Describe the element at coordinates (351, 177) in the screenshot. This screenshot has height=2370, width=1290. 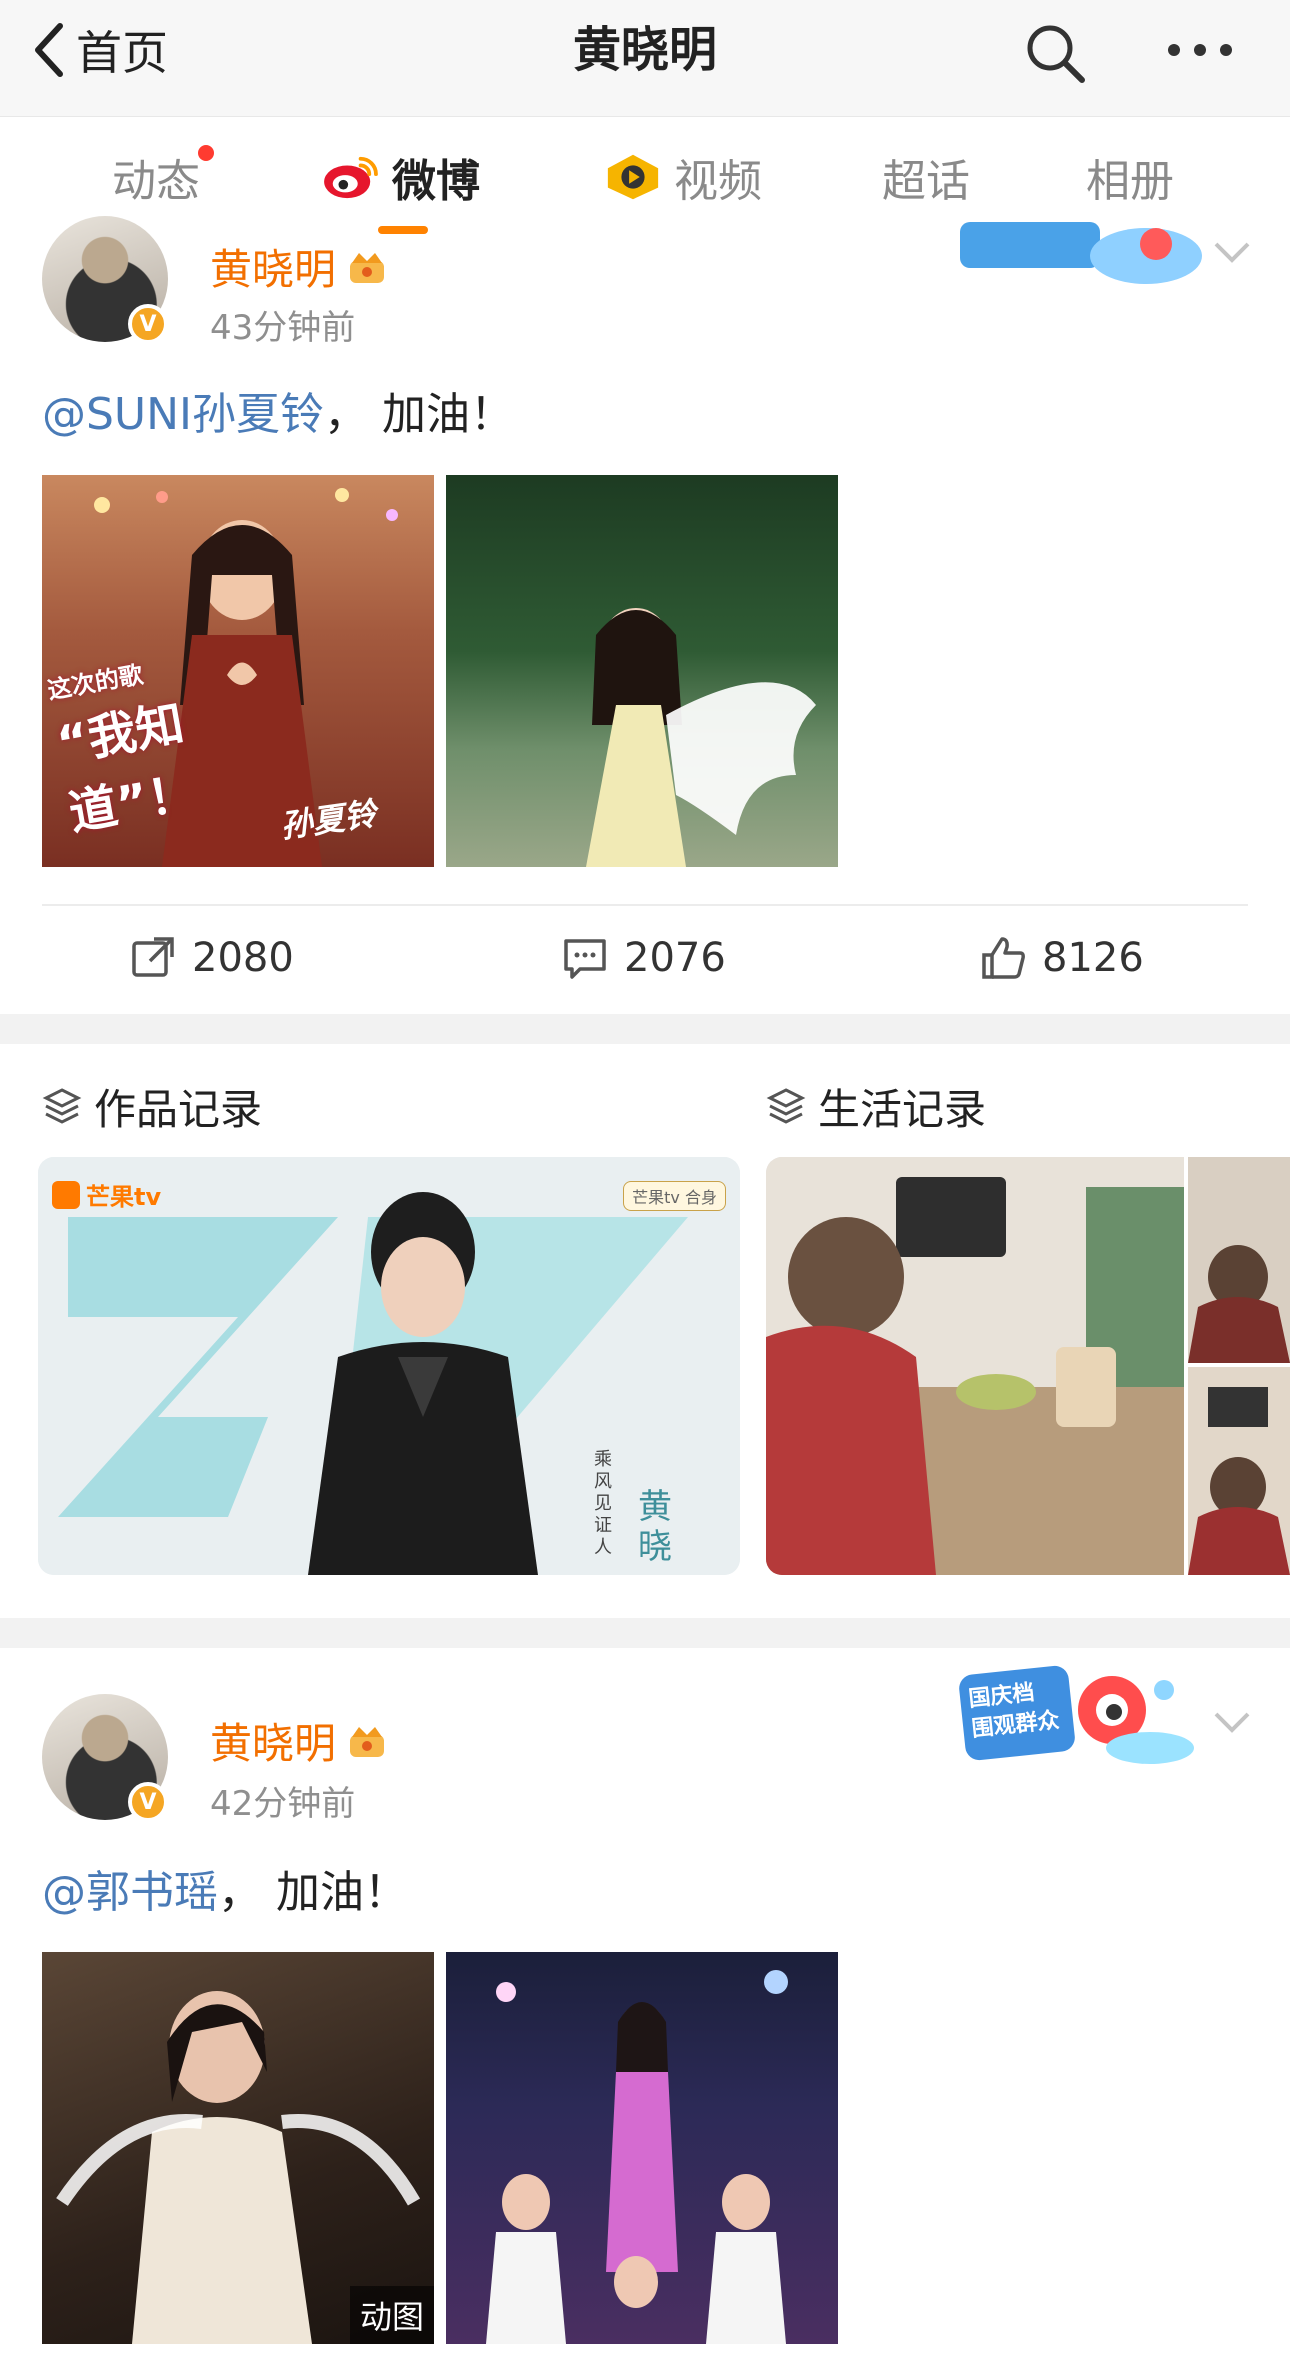
I see `weibo-logo-icon` at that location.